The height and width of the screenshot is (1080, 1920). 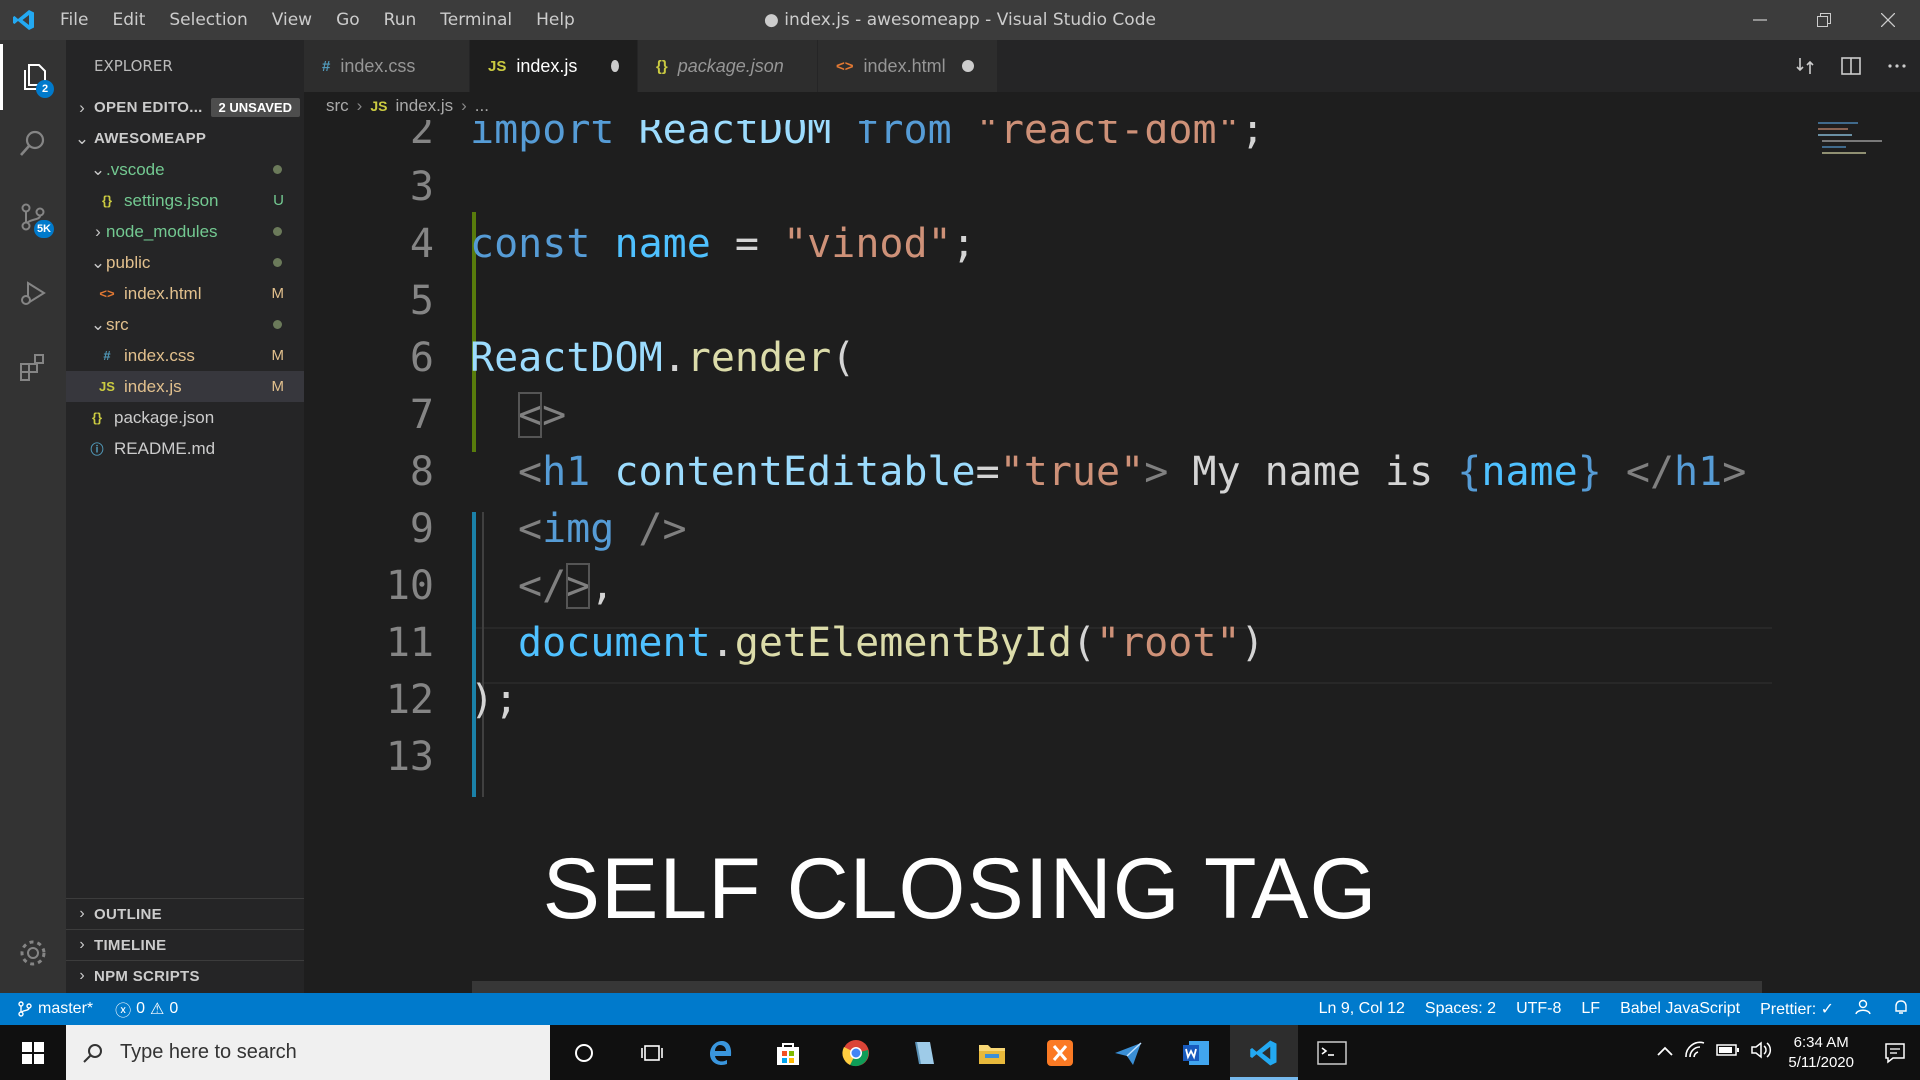 What do you see at coordinates (1888, 20) in the screenshot?
I see `close-button` at bounding box center [1888, 20].